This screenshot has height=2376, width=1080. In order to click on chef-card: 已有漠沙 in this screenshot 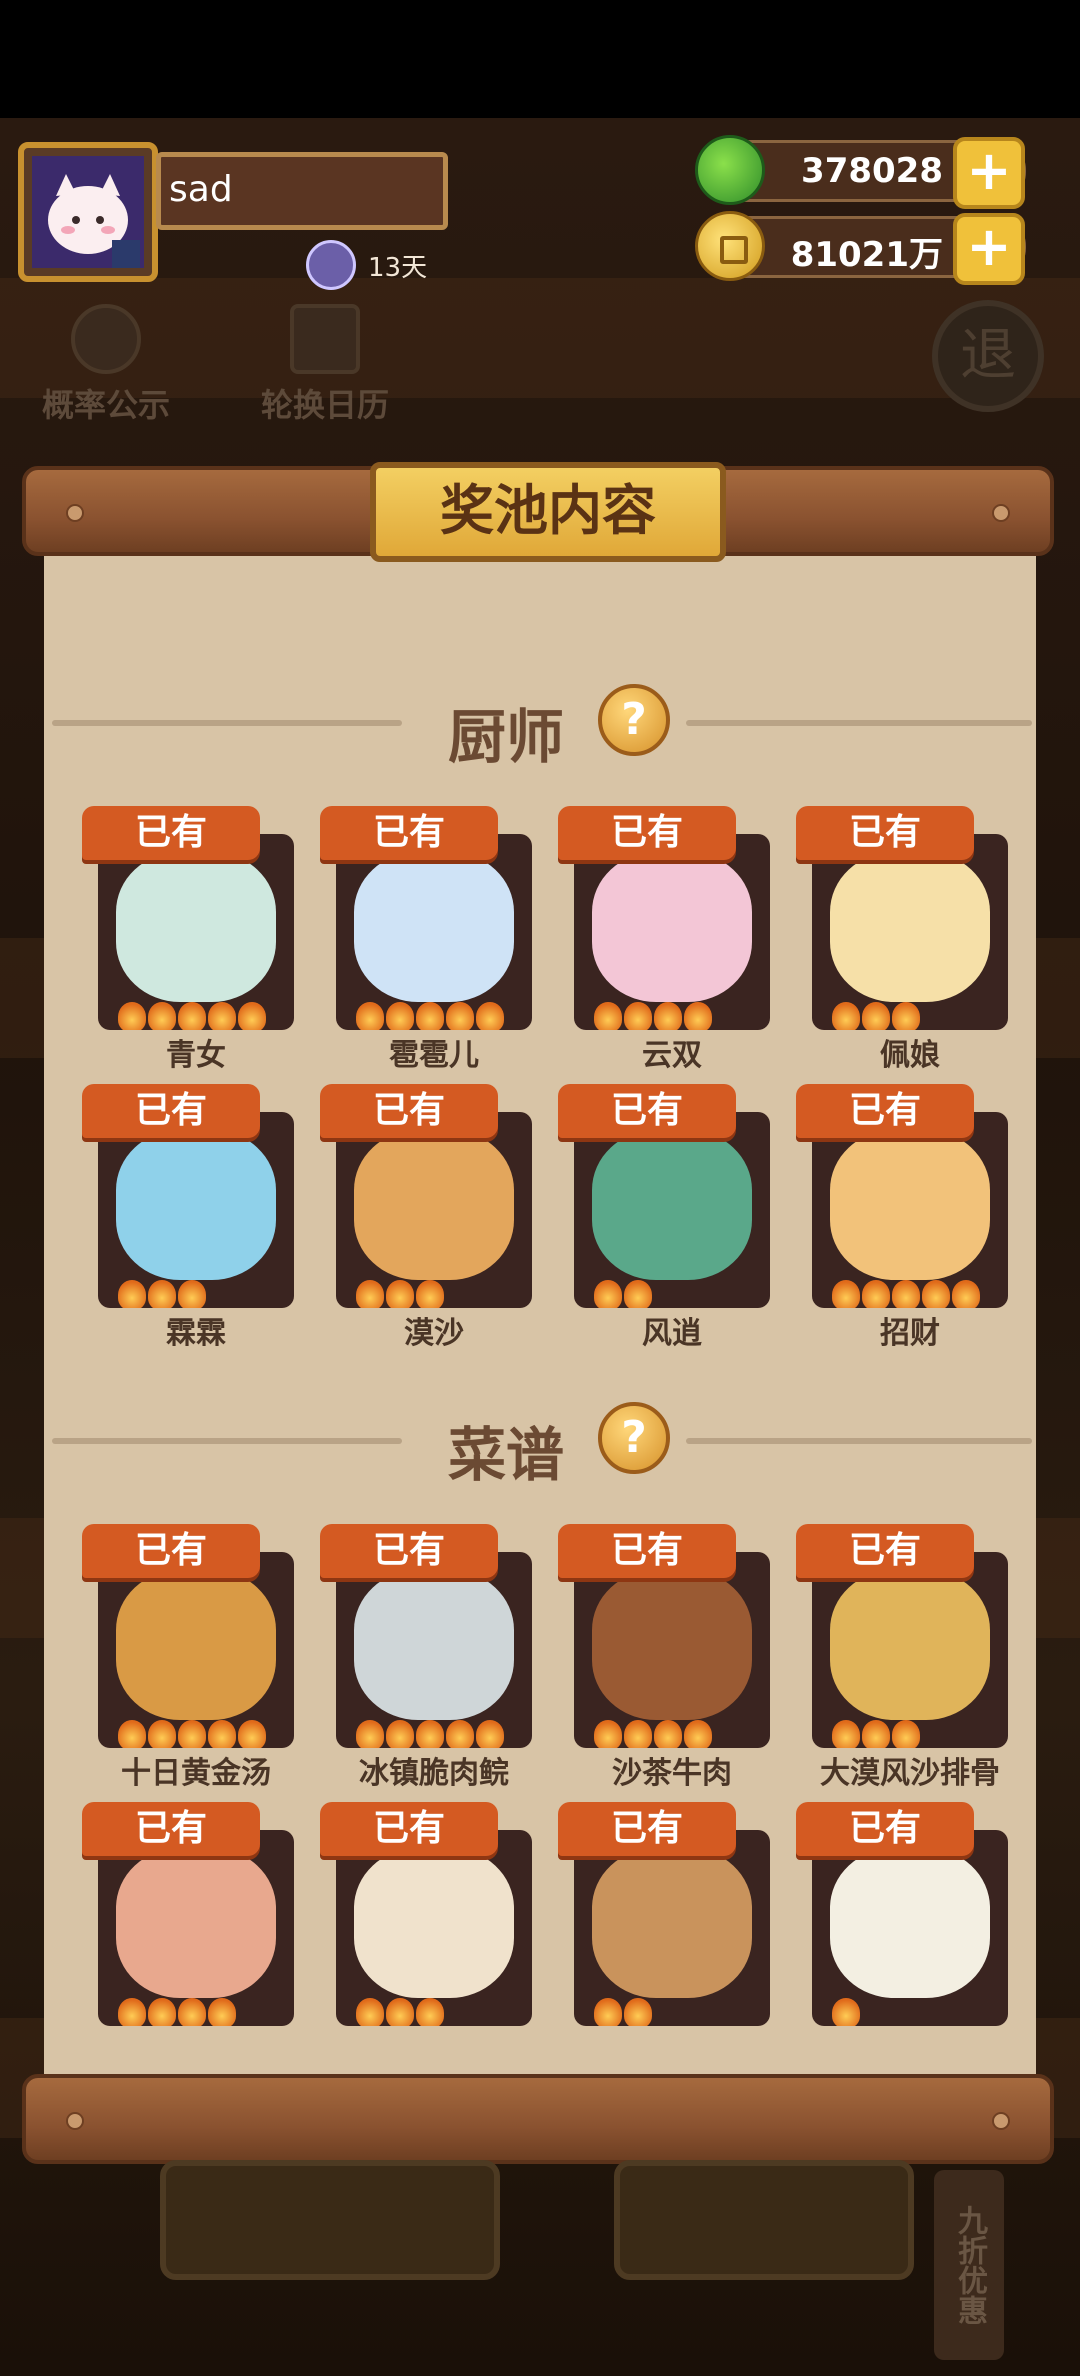, I will do `click(426, 1217)`.